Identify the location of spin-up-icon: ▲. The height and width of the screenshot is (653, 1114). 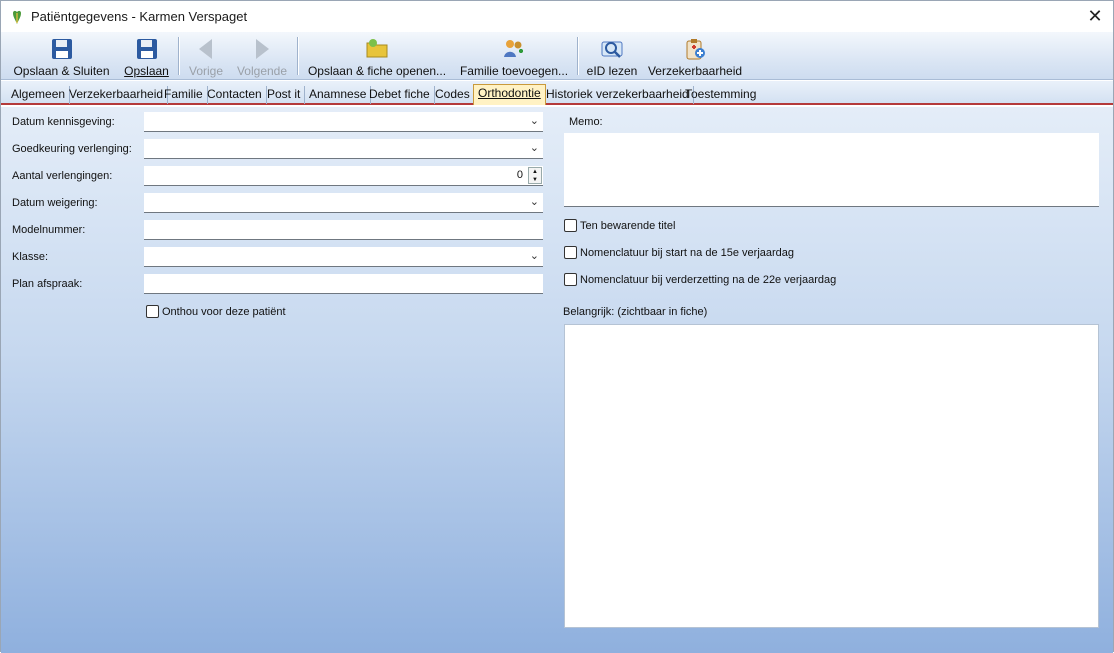
(535, 172).